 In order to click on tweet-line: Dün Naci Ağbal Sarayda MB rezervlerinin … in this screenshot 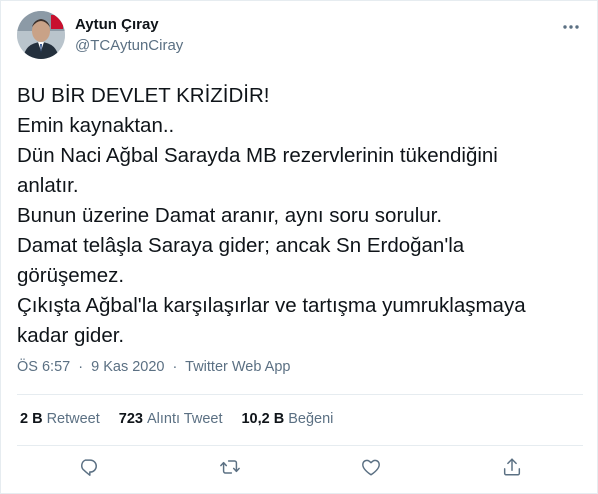, I will do `click(257, 155)`.